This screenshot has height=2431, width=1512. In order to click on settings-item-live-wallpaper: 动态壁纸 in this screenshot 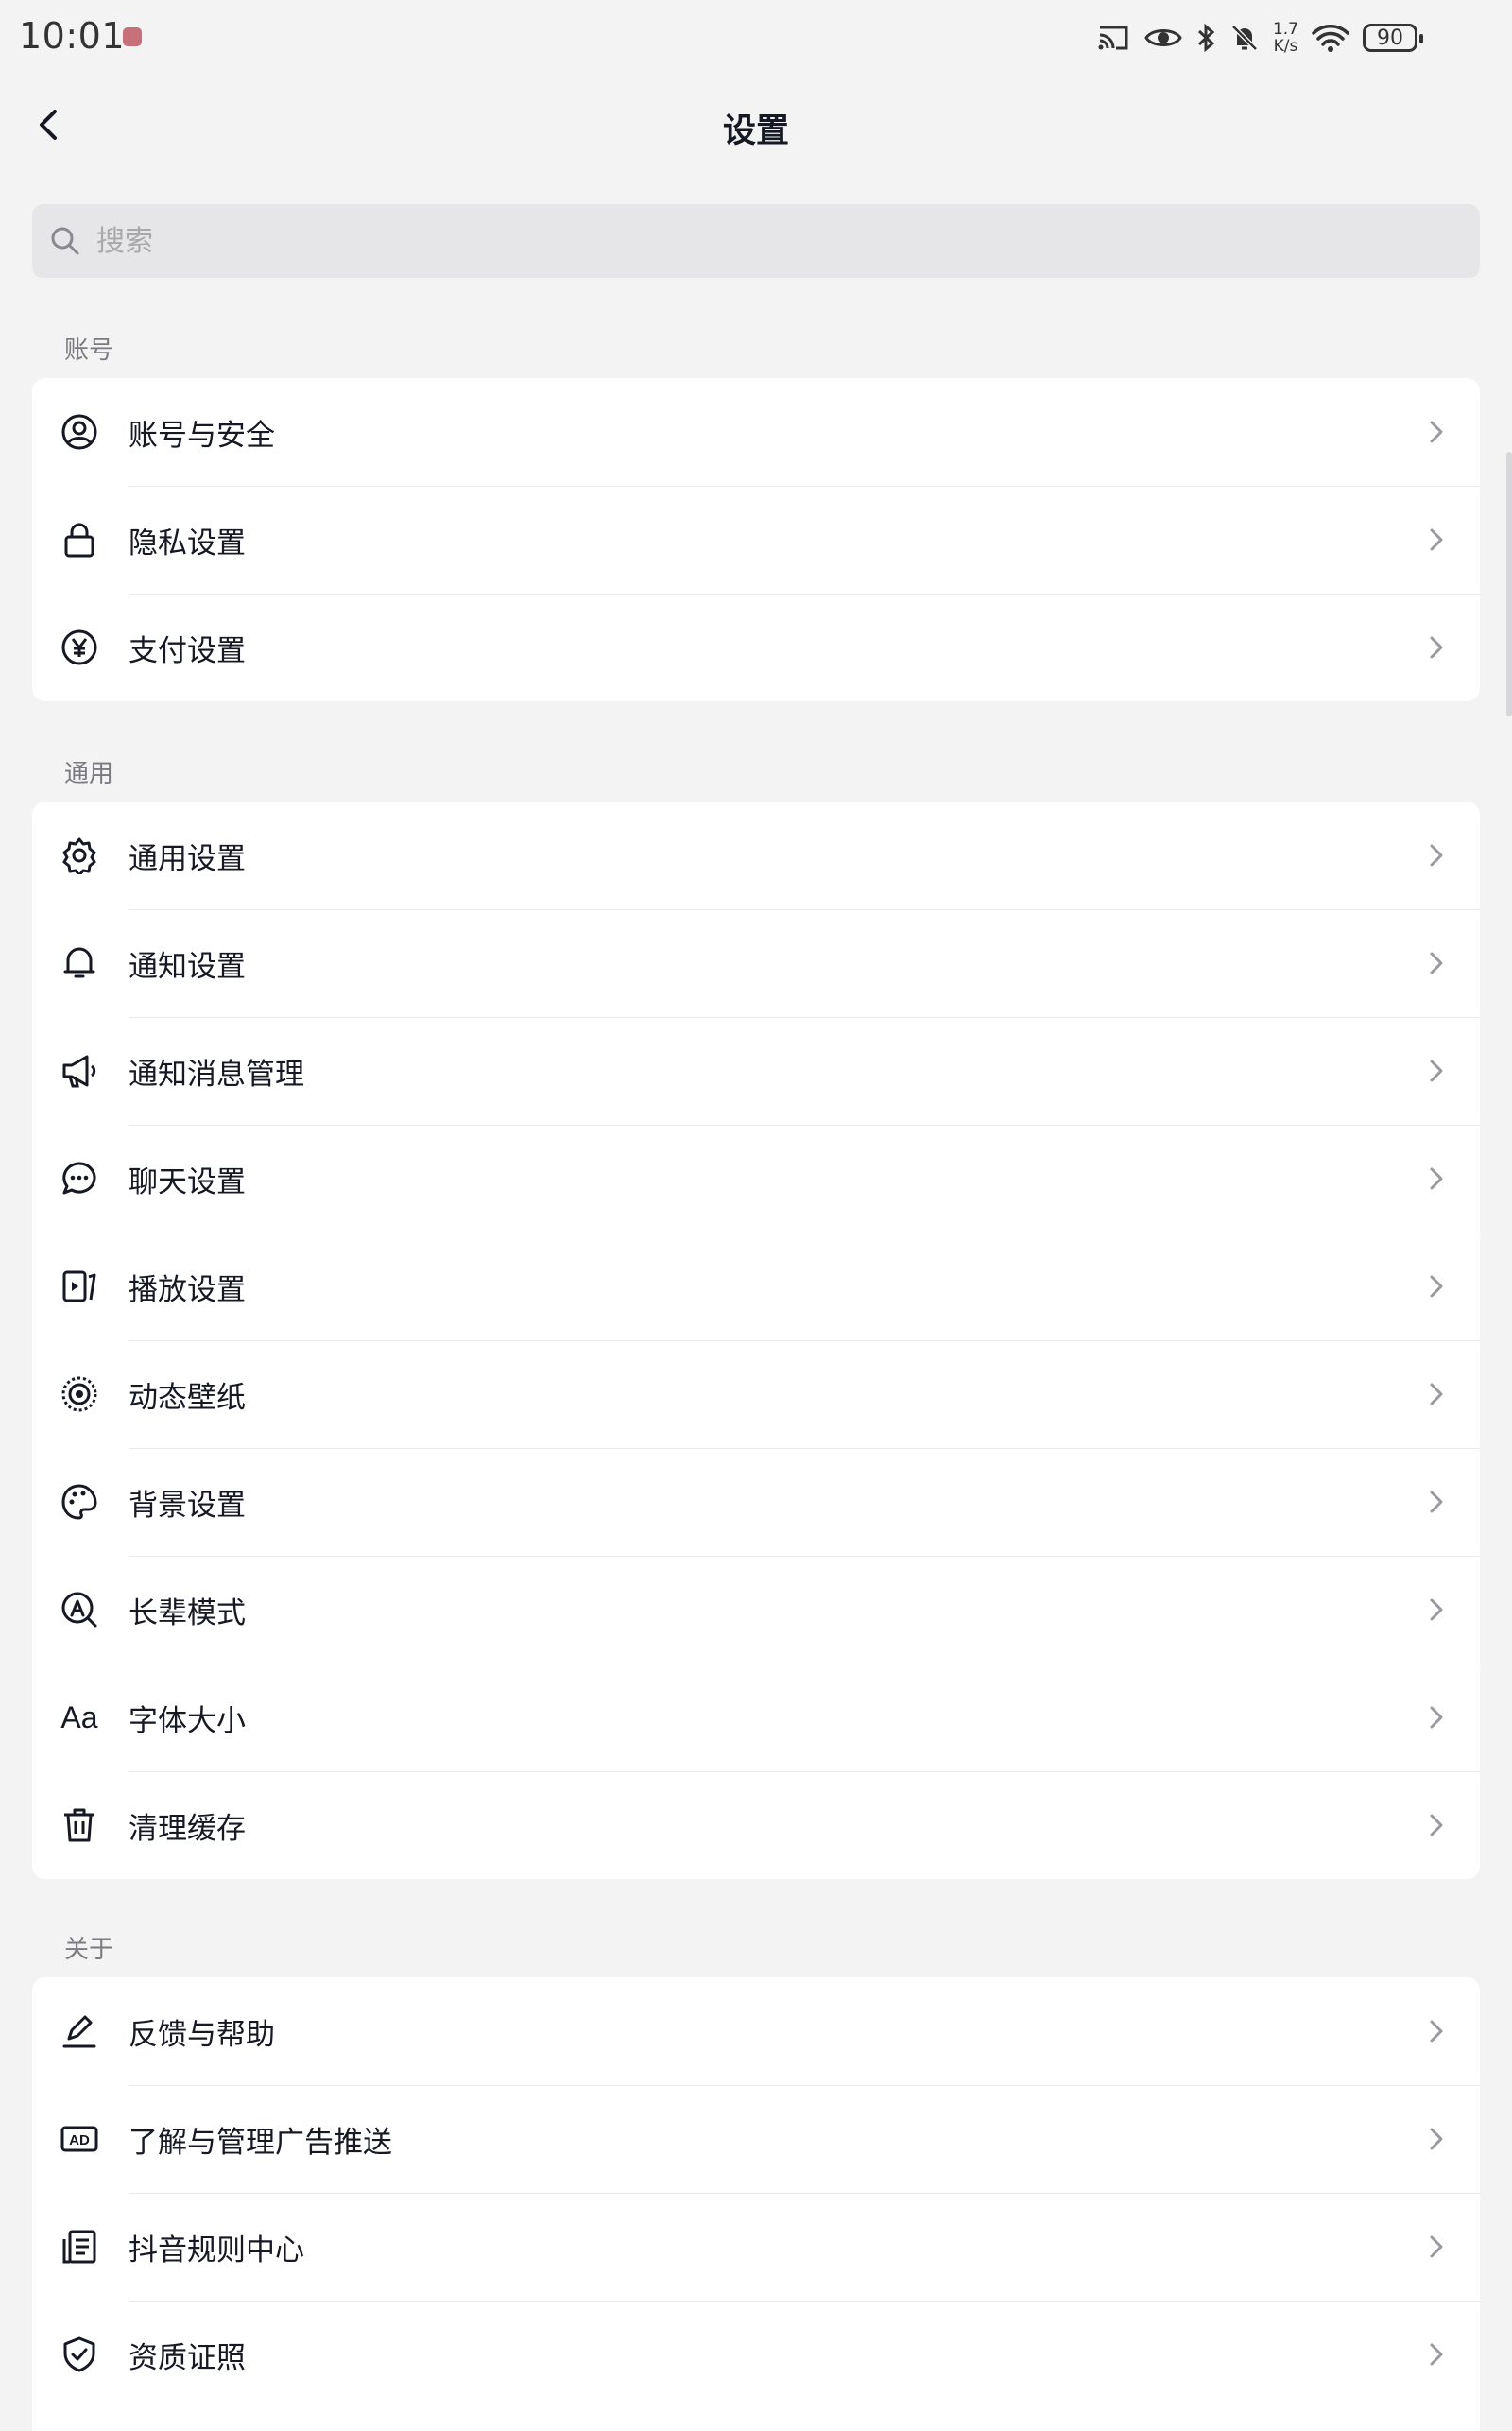, I will do `click(756, 1394)`.